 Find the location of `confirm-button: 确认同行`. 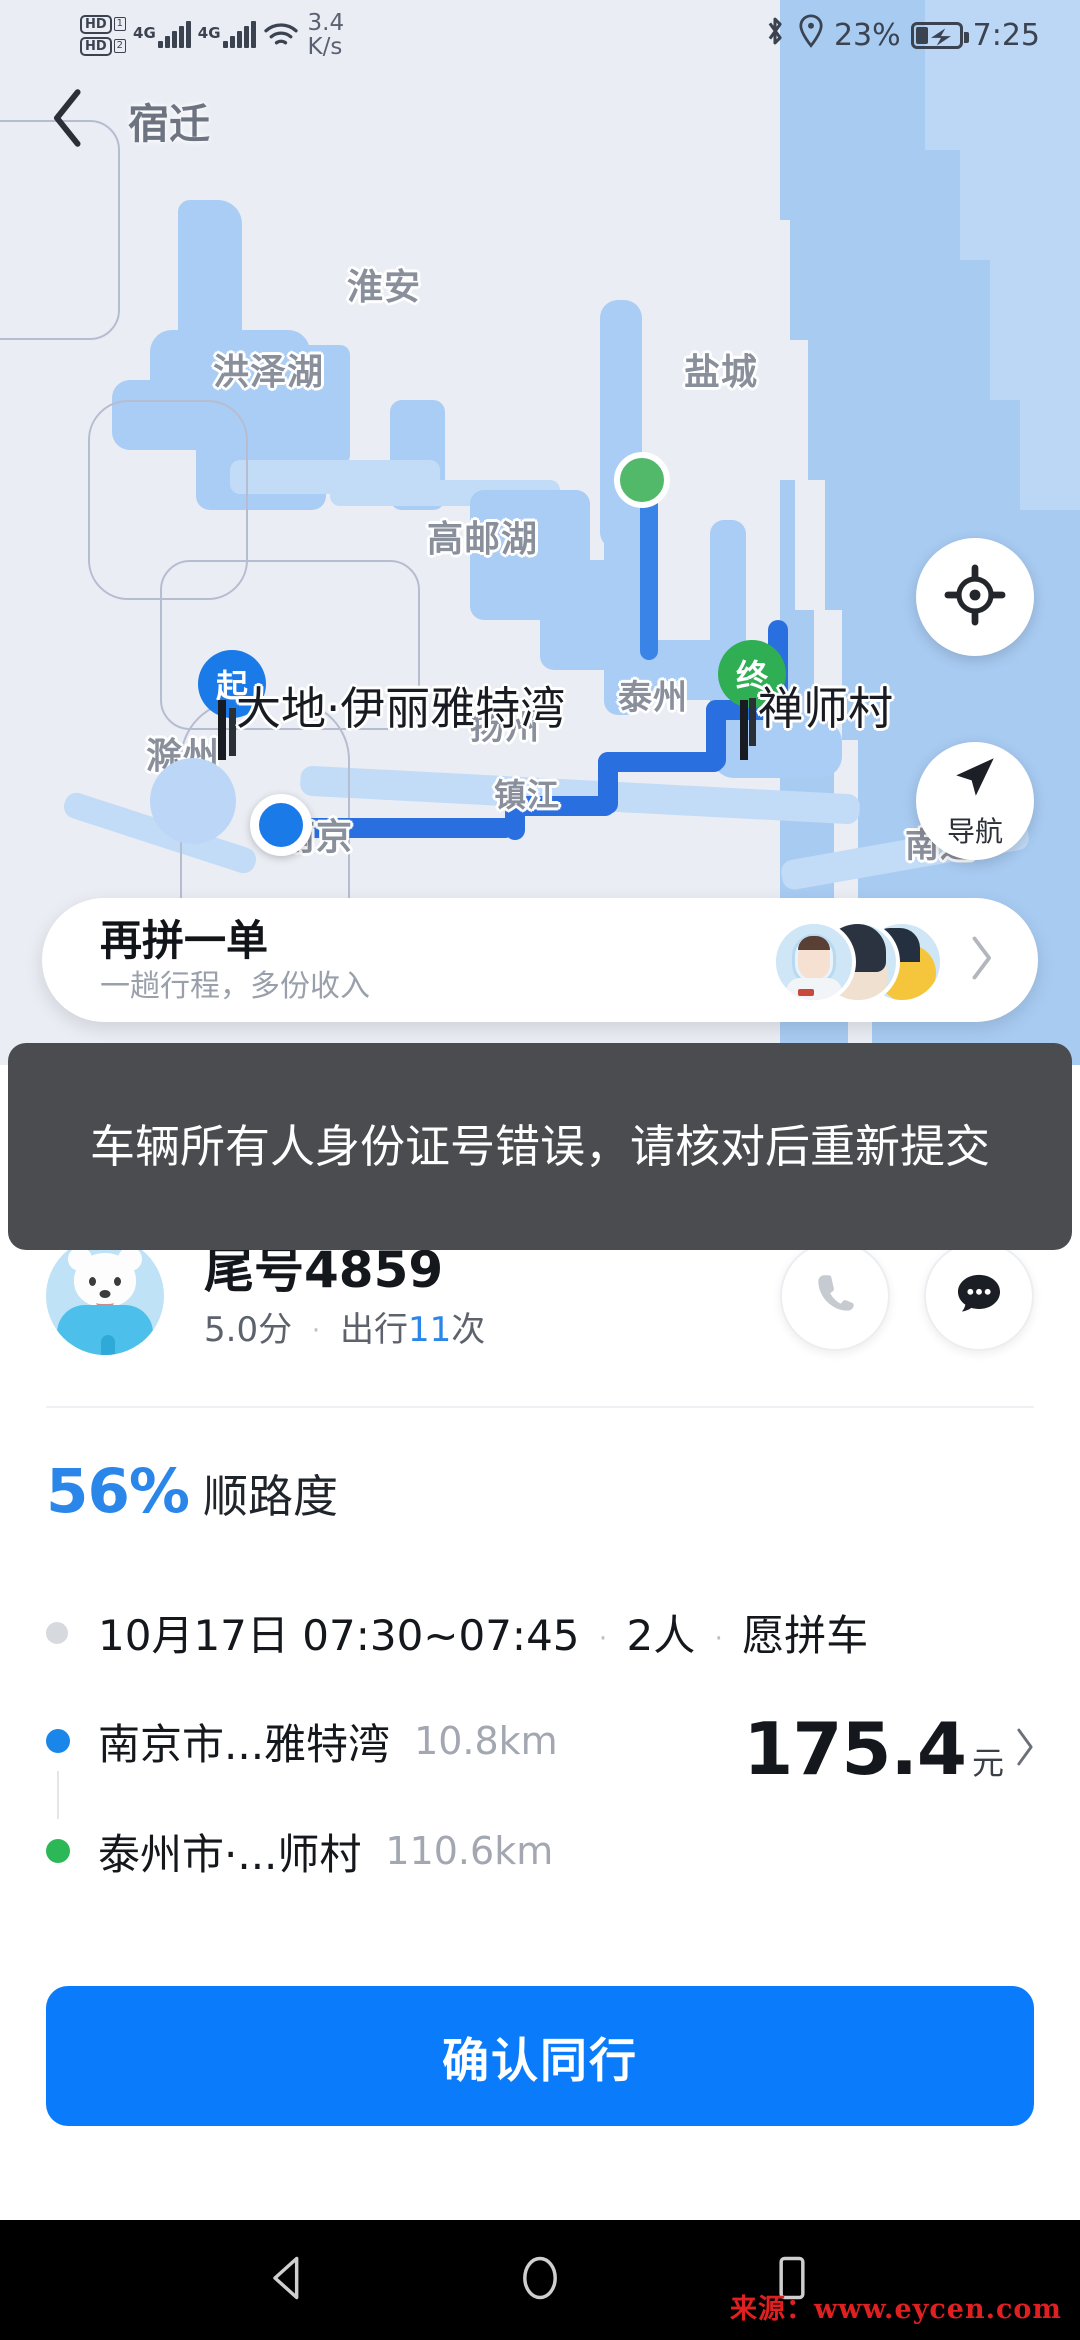

confirm-button: 确认同行 is located at coordinates (540, 2056).